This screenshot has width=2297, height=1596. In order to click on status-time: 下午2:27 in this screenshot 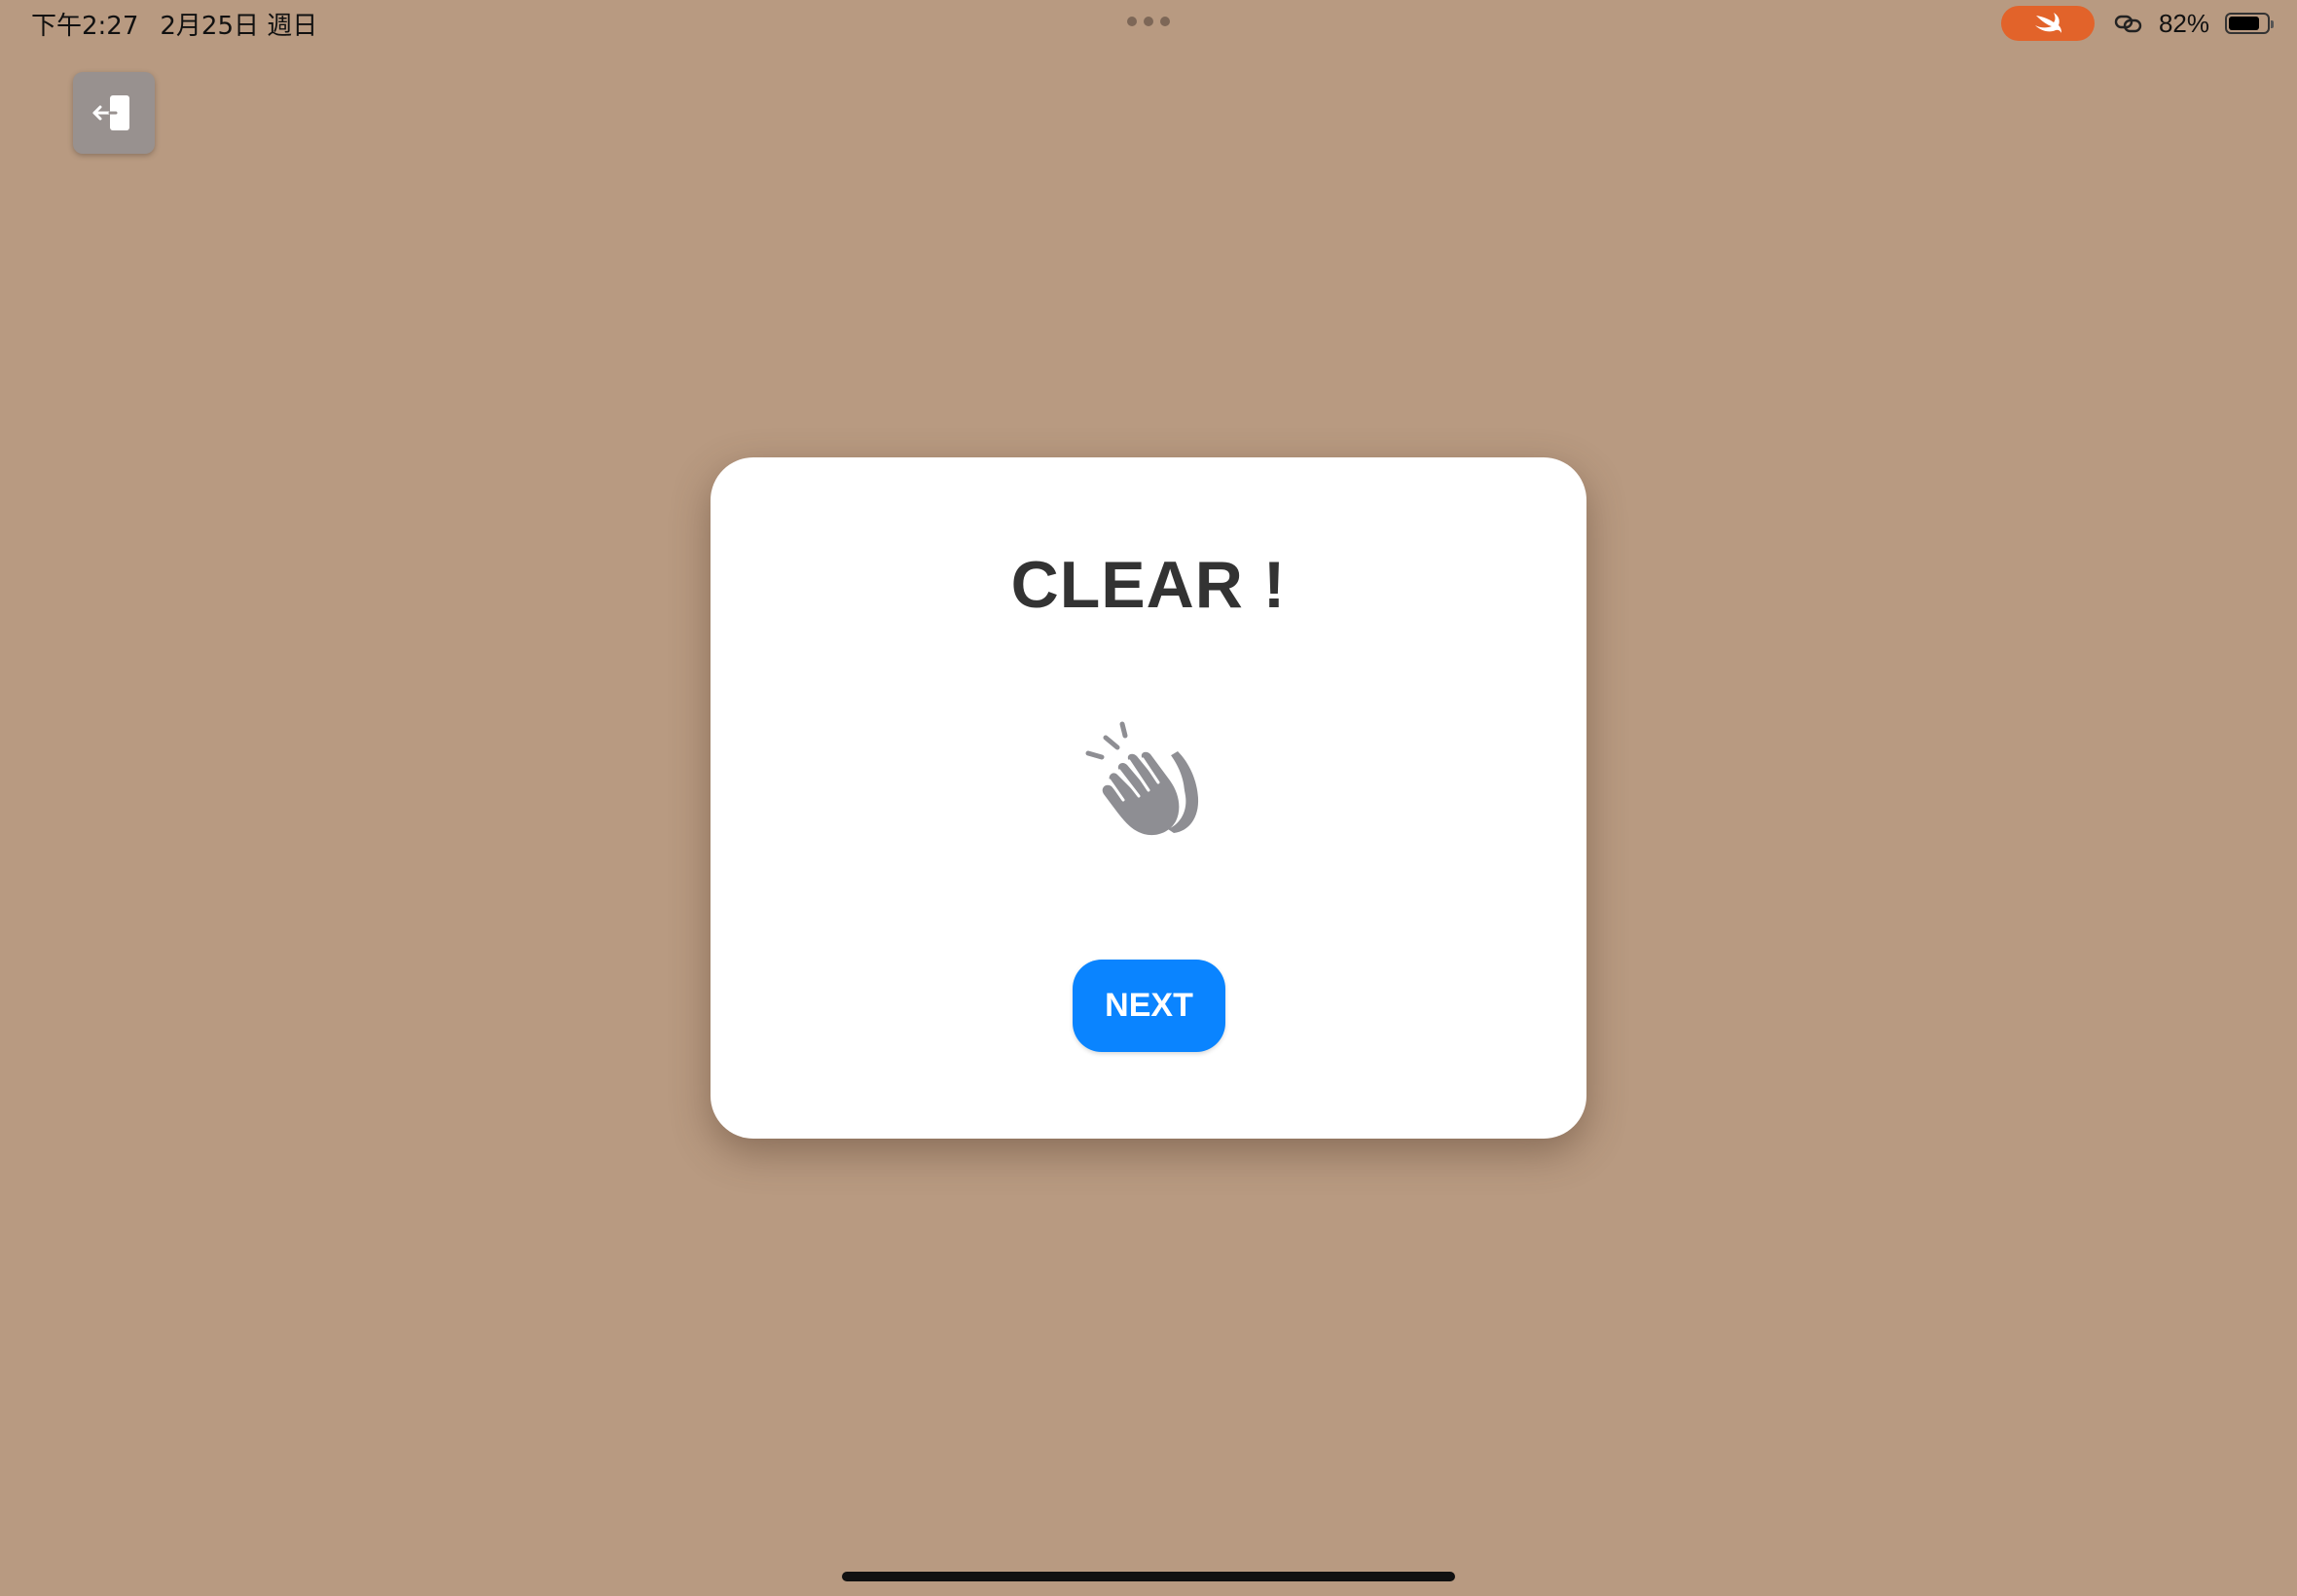, I will do `click(85, 26)`.